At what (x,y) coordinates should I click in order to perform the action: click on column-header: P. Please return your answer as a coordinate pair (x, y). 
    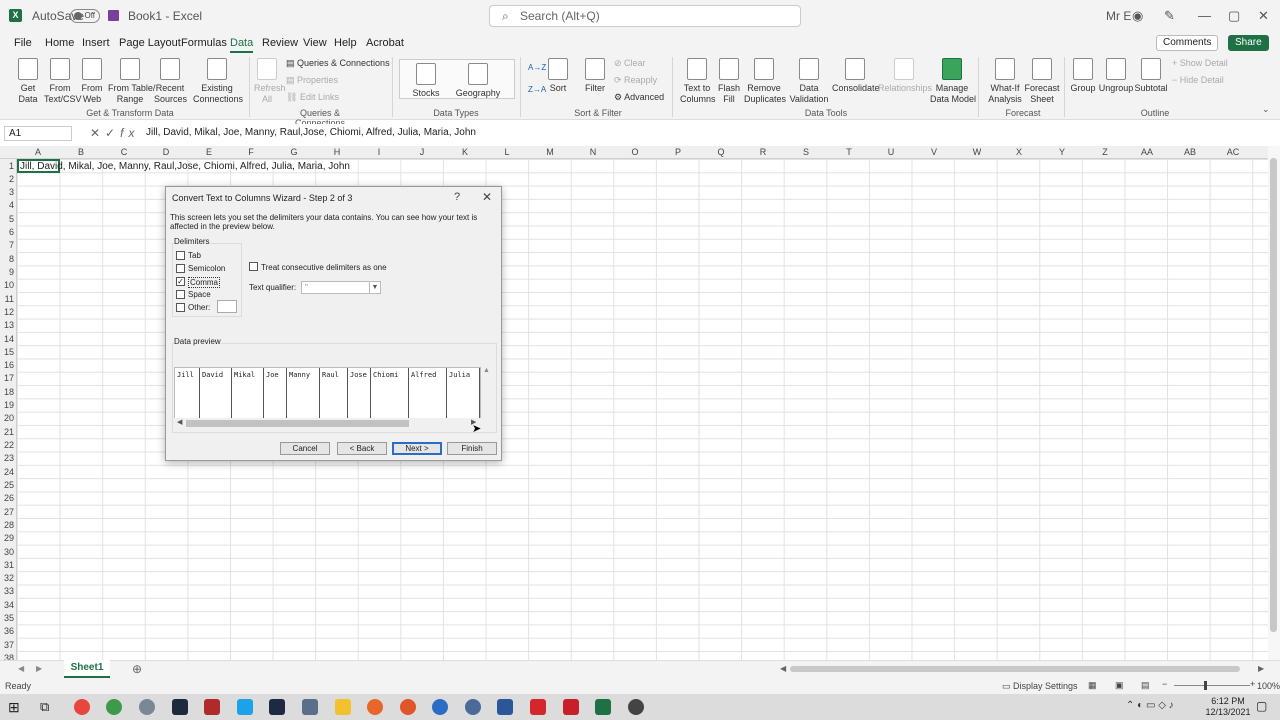
    Looking at the image, I should click on (678, 152).